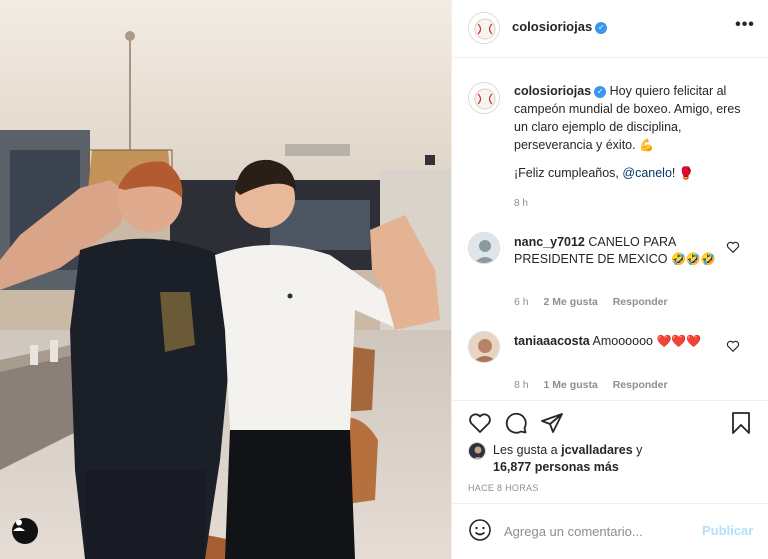  What do you see at coordinates (571, 385) in the screenshot?
I see `comment-likes-count: 1 Me gusta` at bounding box center [571, 385].